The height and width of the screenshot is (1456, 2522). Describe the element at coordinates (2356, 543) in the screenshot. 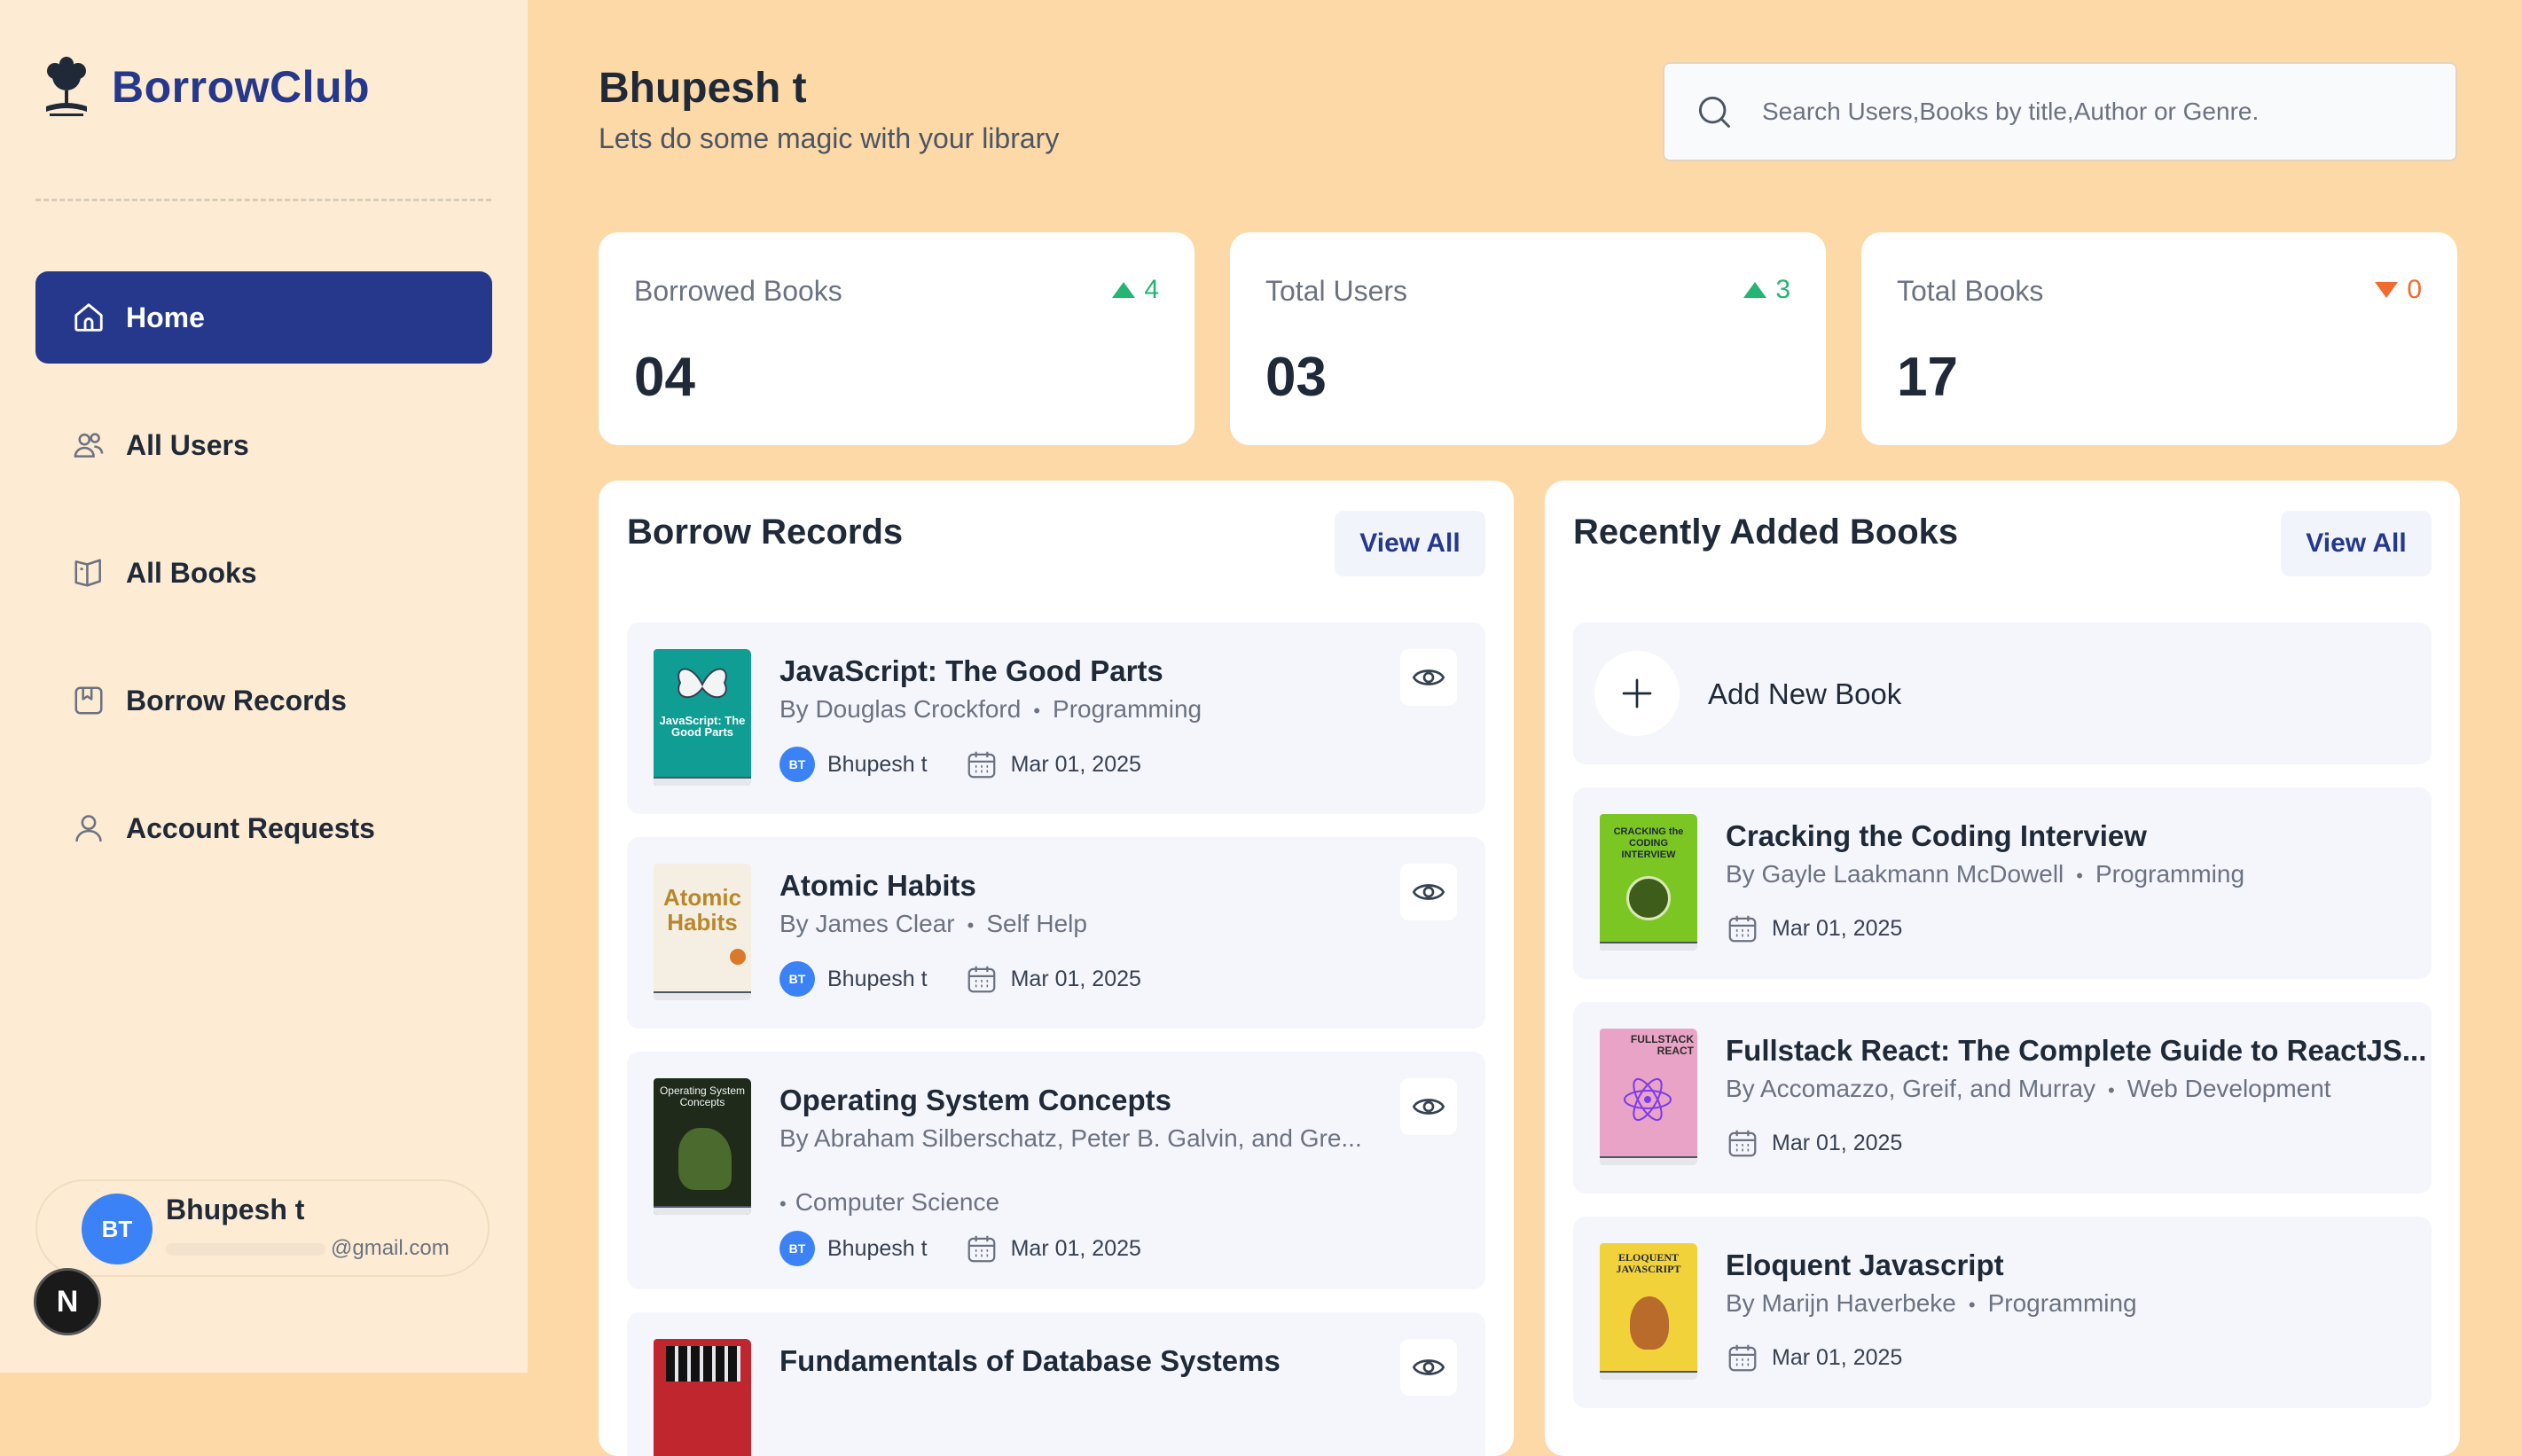

I see `view-all-books-button: View All` at that location.